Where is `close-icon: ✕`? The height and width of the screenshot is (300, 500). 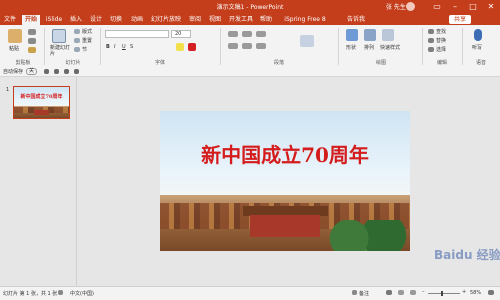
close-icon: ✕ is located at coordinates (491, 7).